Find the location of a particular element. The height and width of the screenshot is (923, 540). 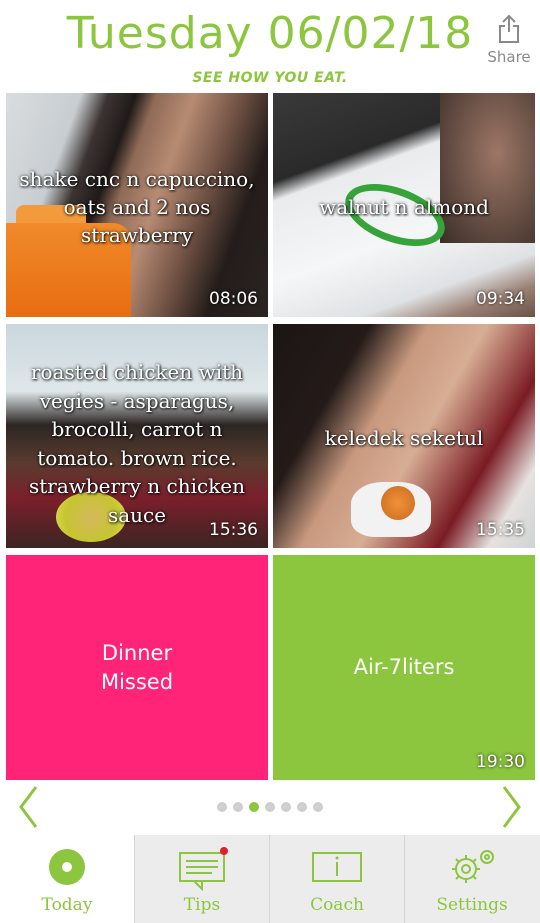

next-day-button is located at coordinates (511, 807).